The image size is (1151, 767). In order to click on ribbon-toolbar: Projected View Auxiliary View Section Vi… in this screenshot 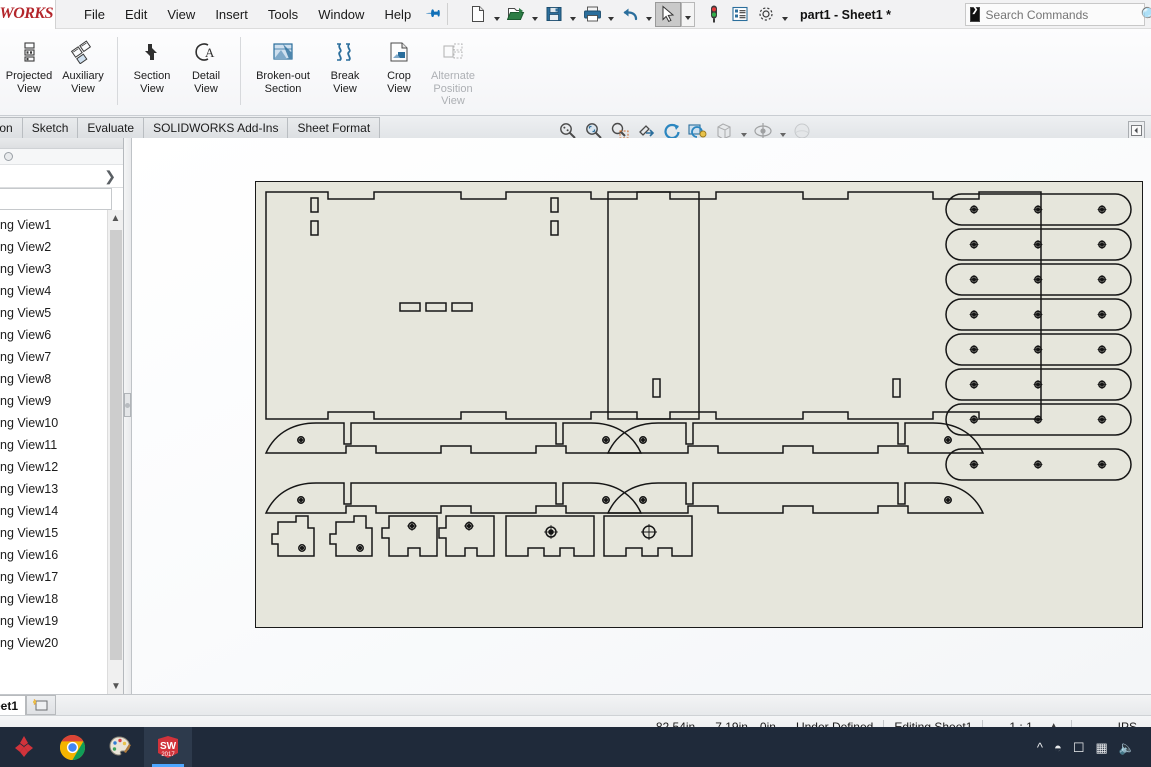, I will do `click(575, 72)`.